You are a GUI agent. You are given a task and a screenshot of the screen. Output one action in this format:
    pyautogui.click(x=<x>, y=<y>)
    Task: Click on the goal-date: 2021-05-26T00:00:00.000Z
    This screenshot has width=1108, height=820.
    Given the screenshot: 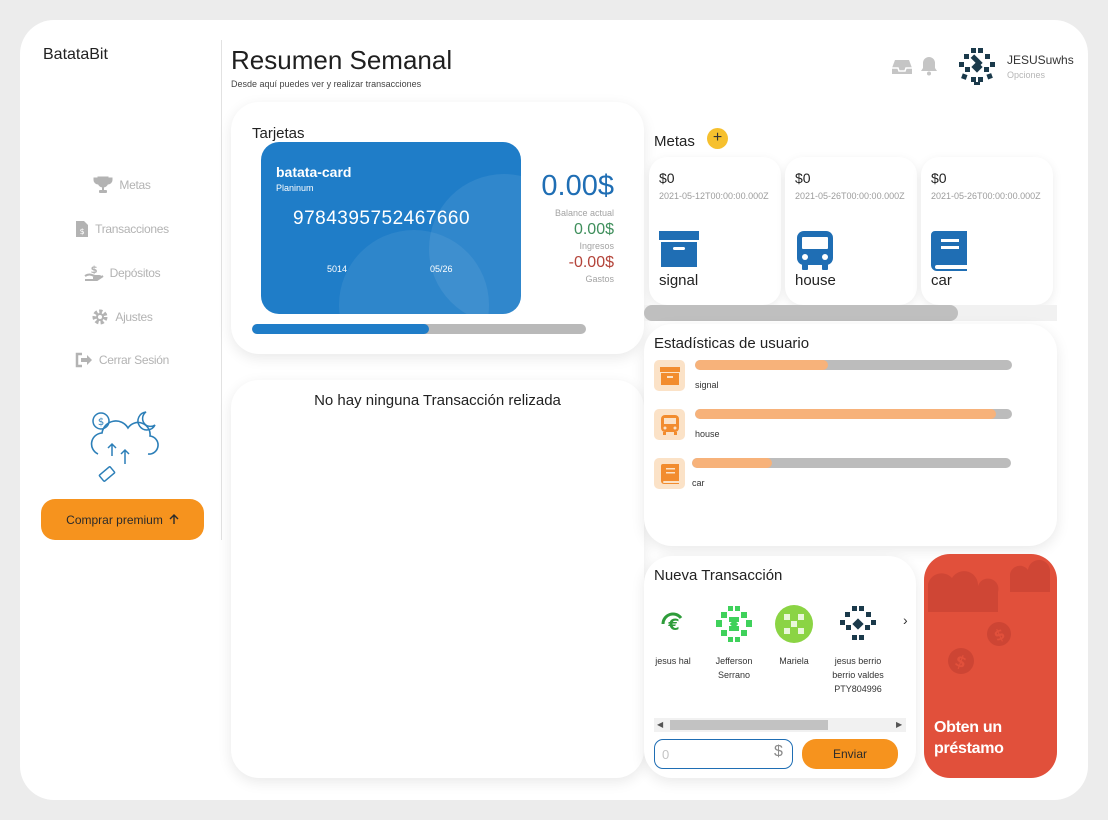 What is the action you would take?
    pyautogui.click(x=850, y=196)
    